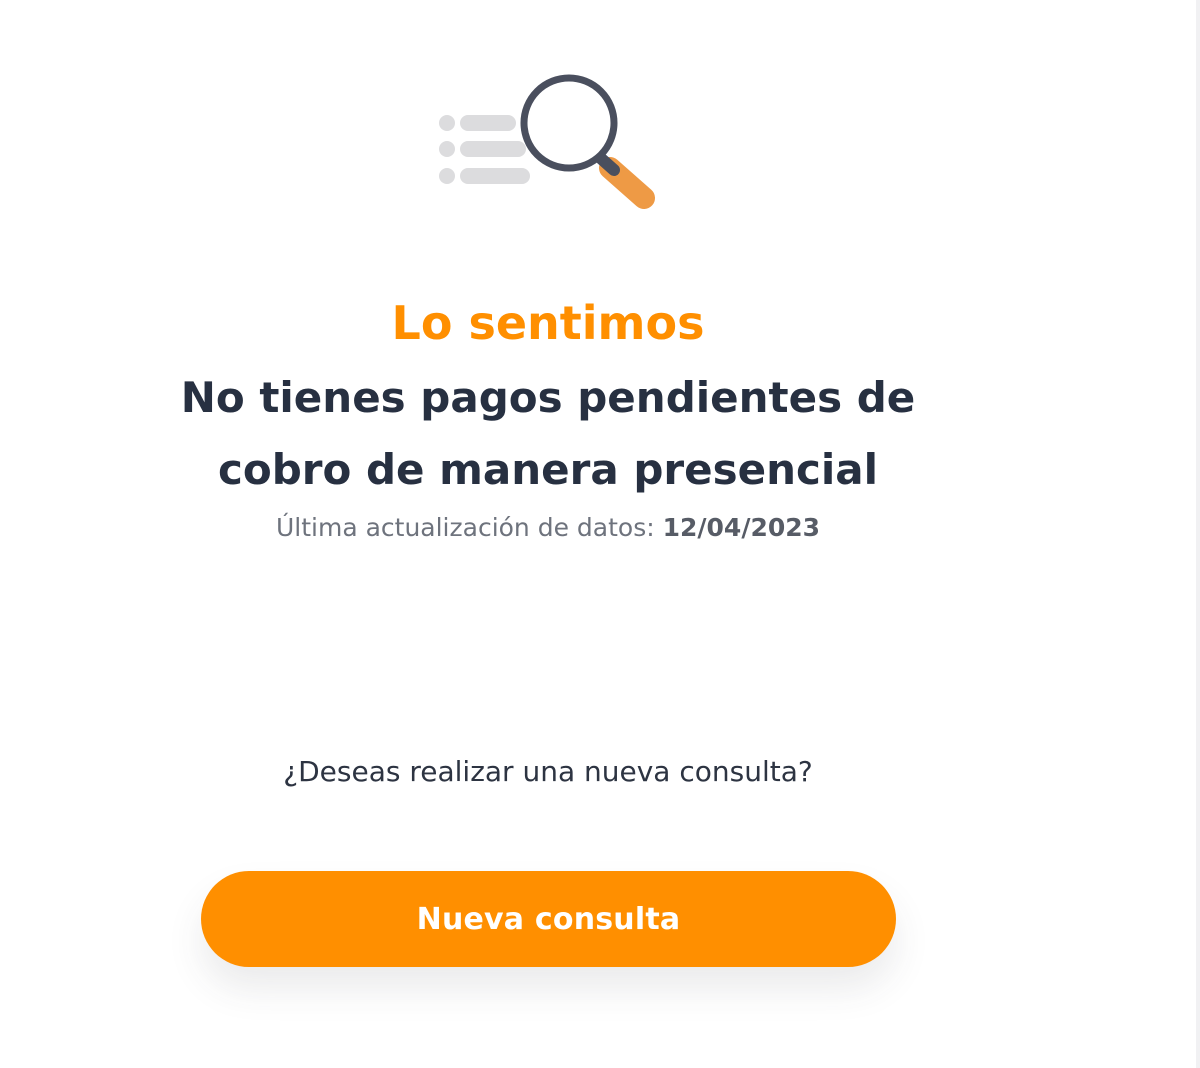 This screenshot has height=1068, width=1200. Describe the element at coordinates (569, 123) in the screenshot. I see `magnifier-lens` at that location.